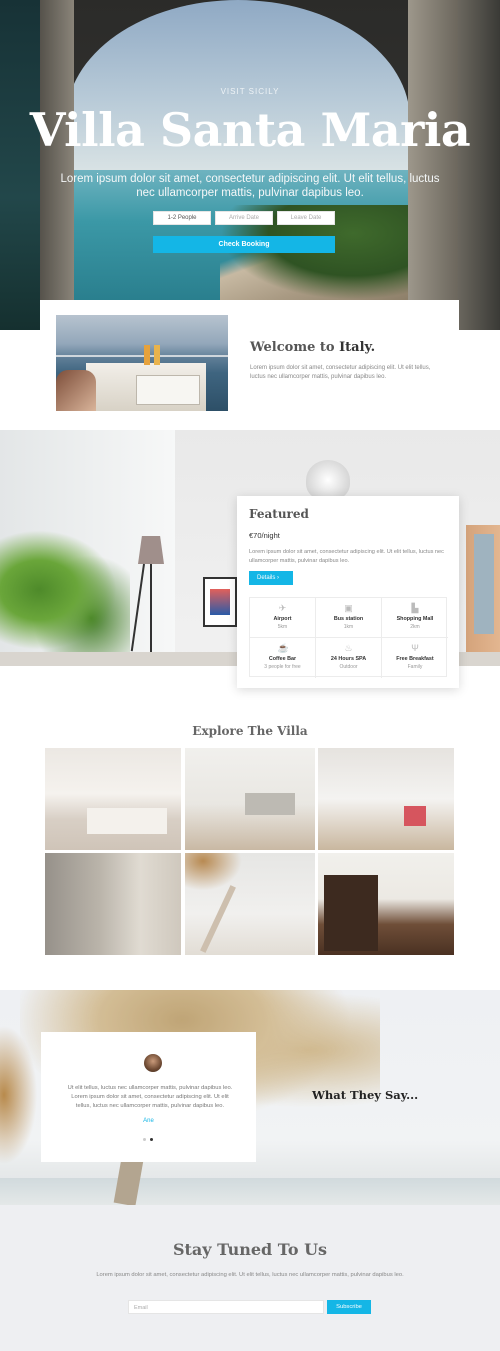 The width and height of the screenshot is (500, 1351). Describe the element at coordinates (76, 390) in the screenshot. I see `person` at that location.